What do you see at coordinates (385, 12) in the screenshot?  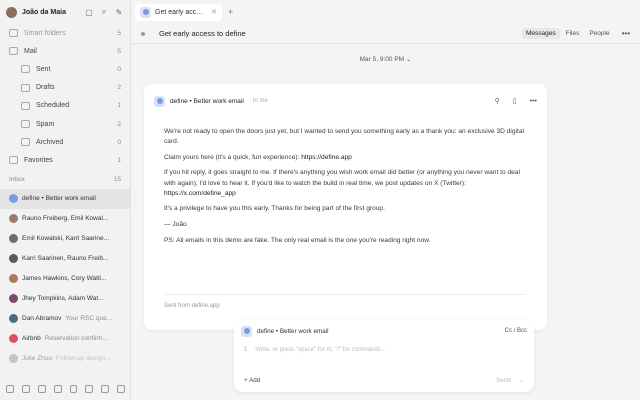 I see `tab-bar: Get early access to define ✕ +` at bounding box center [385, 12].